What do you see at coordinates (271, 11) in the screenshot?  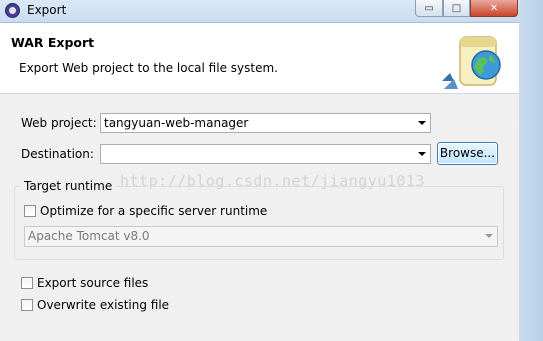 I see `title-bar: Export ▭ □ ✕` at bounding box center [271, 11].